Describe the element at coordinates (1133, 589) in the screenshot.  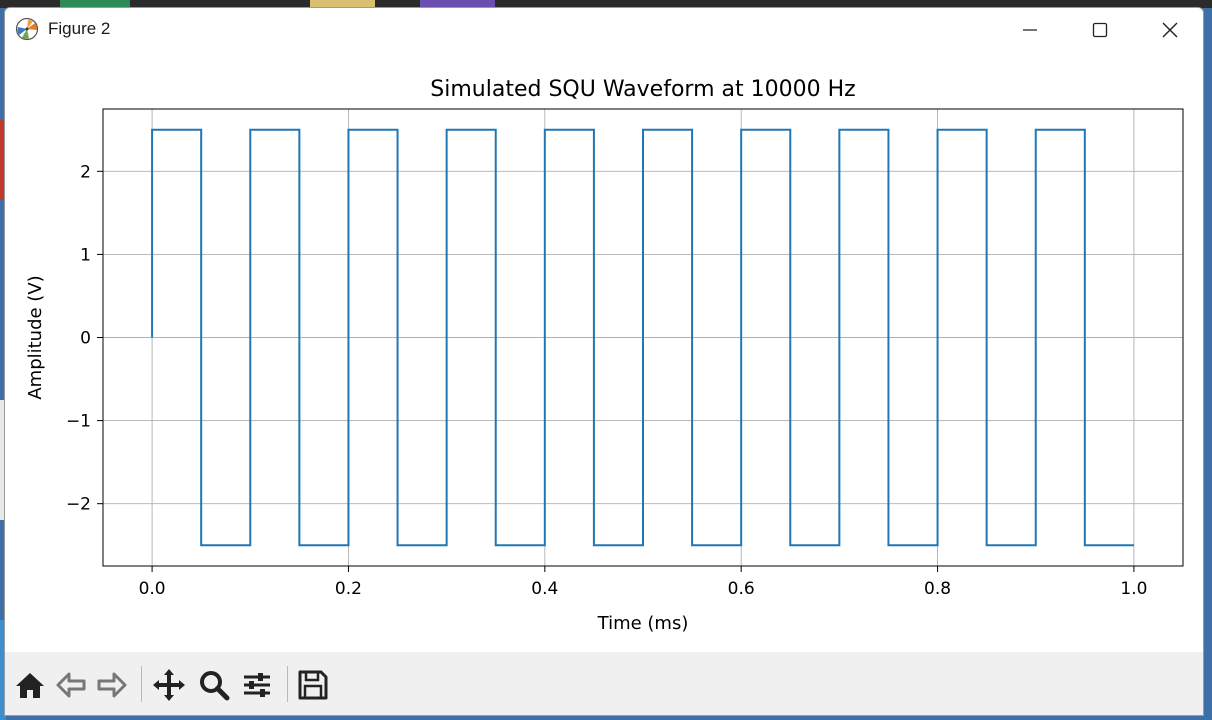
I see `x-tick-label: 1.0` at that location.